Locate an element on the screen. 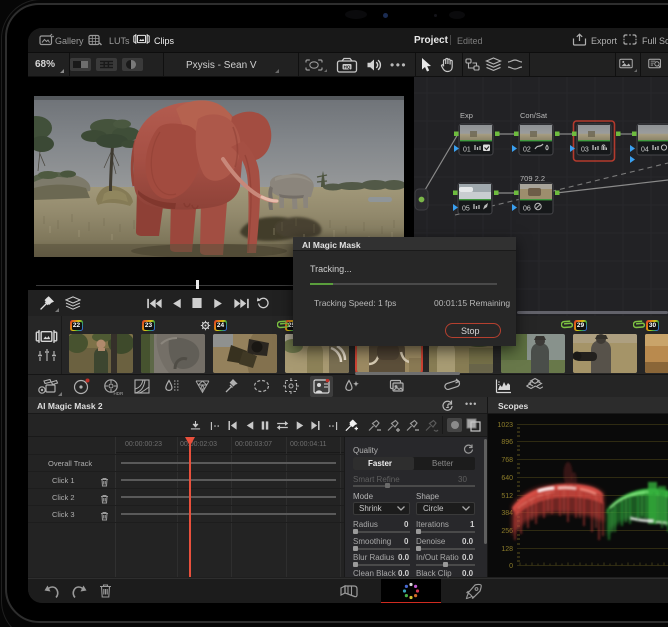  svg-text: 896 is located at coordinates (507, 442).